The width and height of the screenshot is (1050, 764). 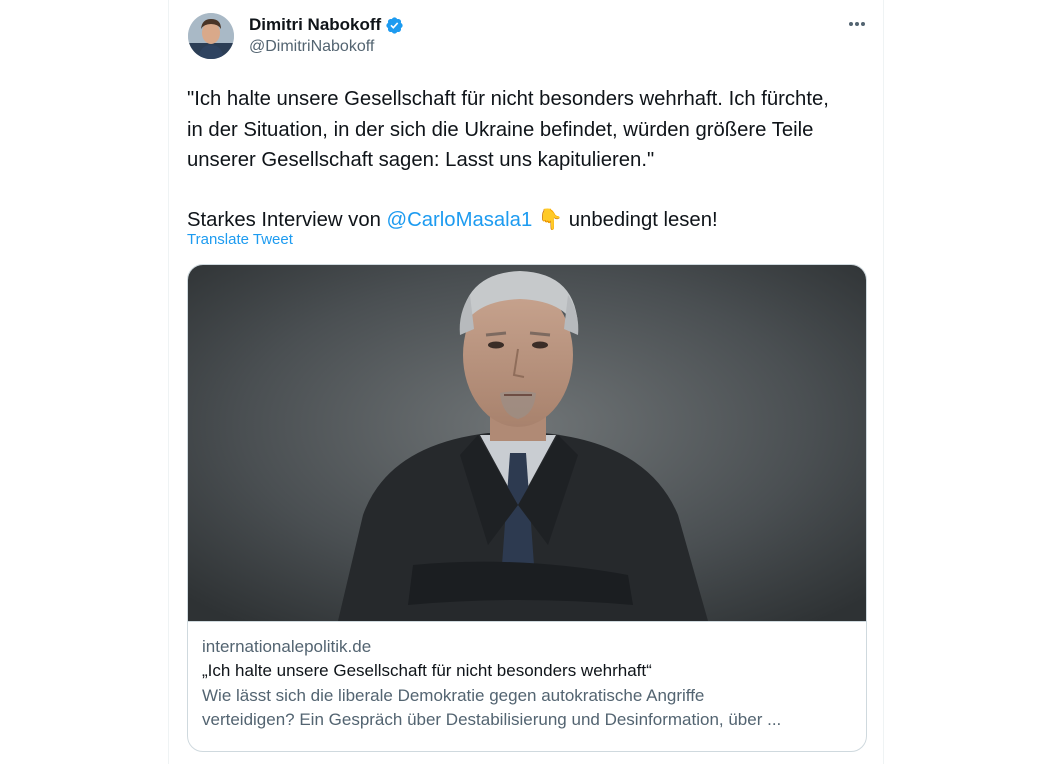 I want to click on translate-tweet-link: Translate Tweet, so click(x=240, y=239).